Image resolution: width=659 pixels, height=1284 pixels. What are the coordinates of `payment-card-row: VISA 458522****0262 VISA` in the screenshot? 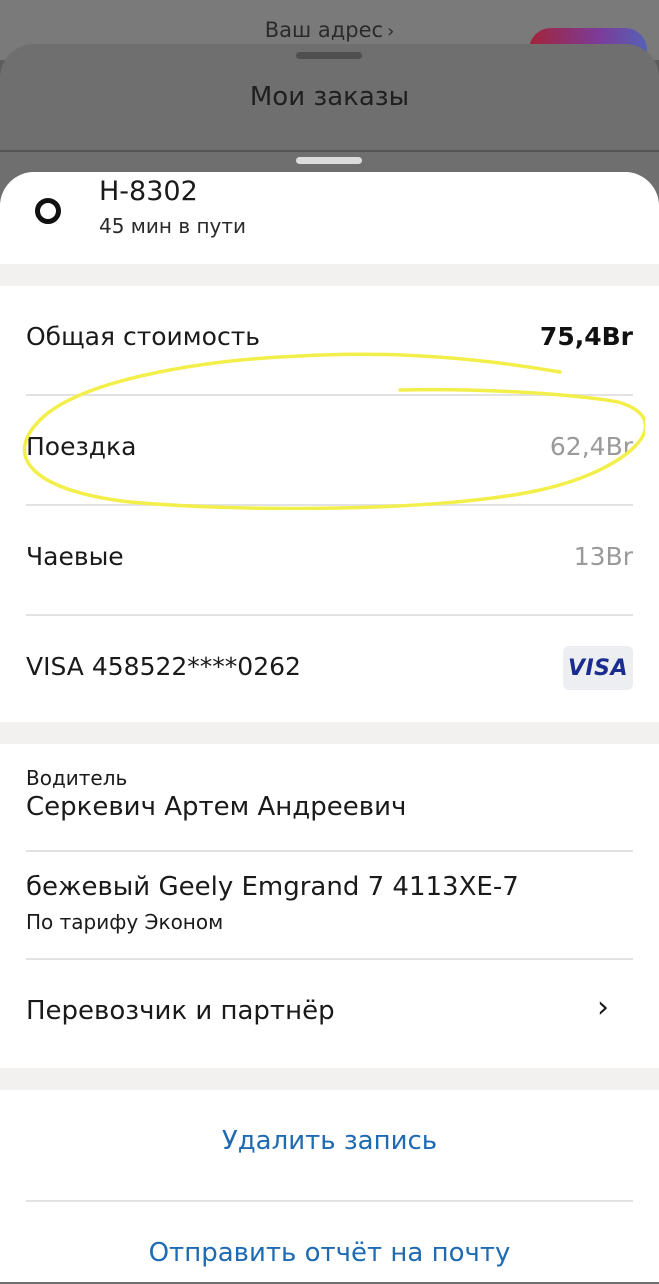 It's located at (329, 670).